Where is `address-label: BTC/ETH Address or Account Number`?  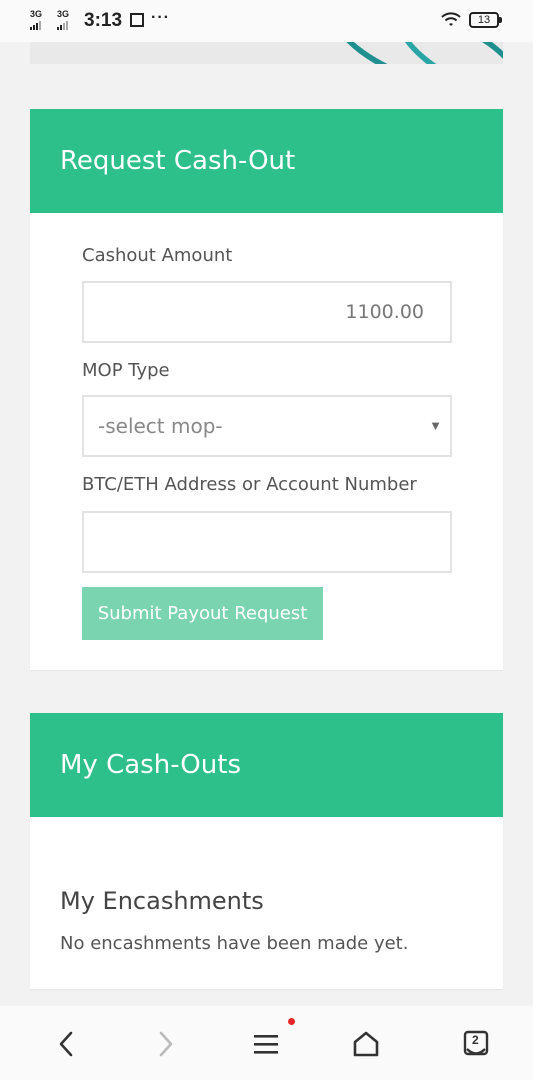 address-label: BTC/ETH Address or Account Number is located at coordinates (249, 484).